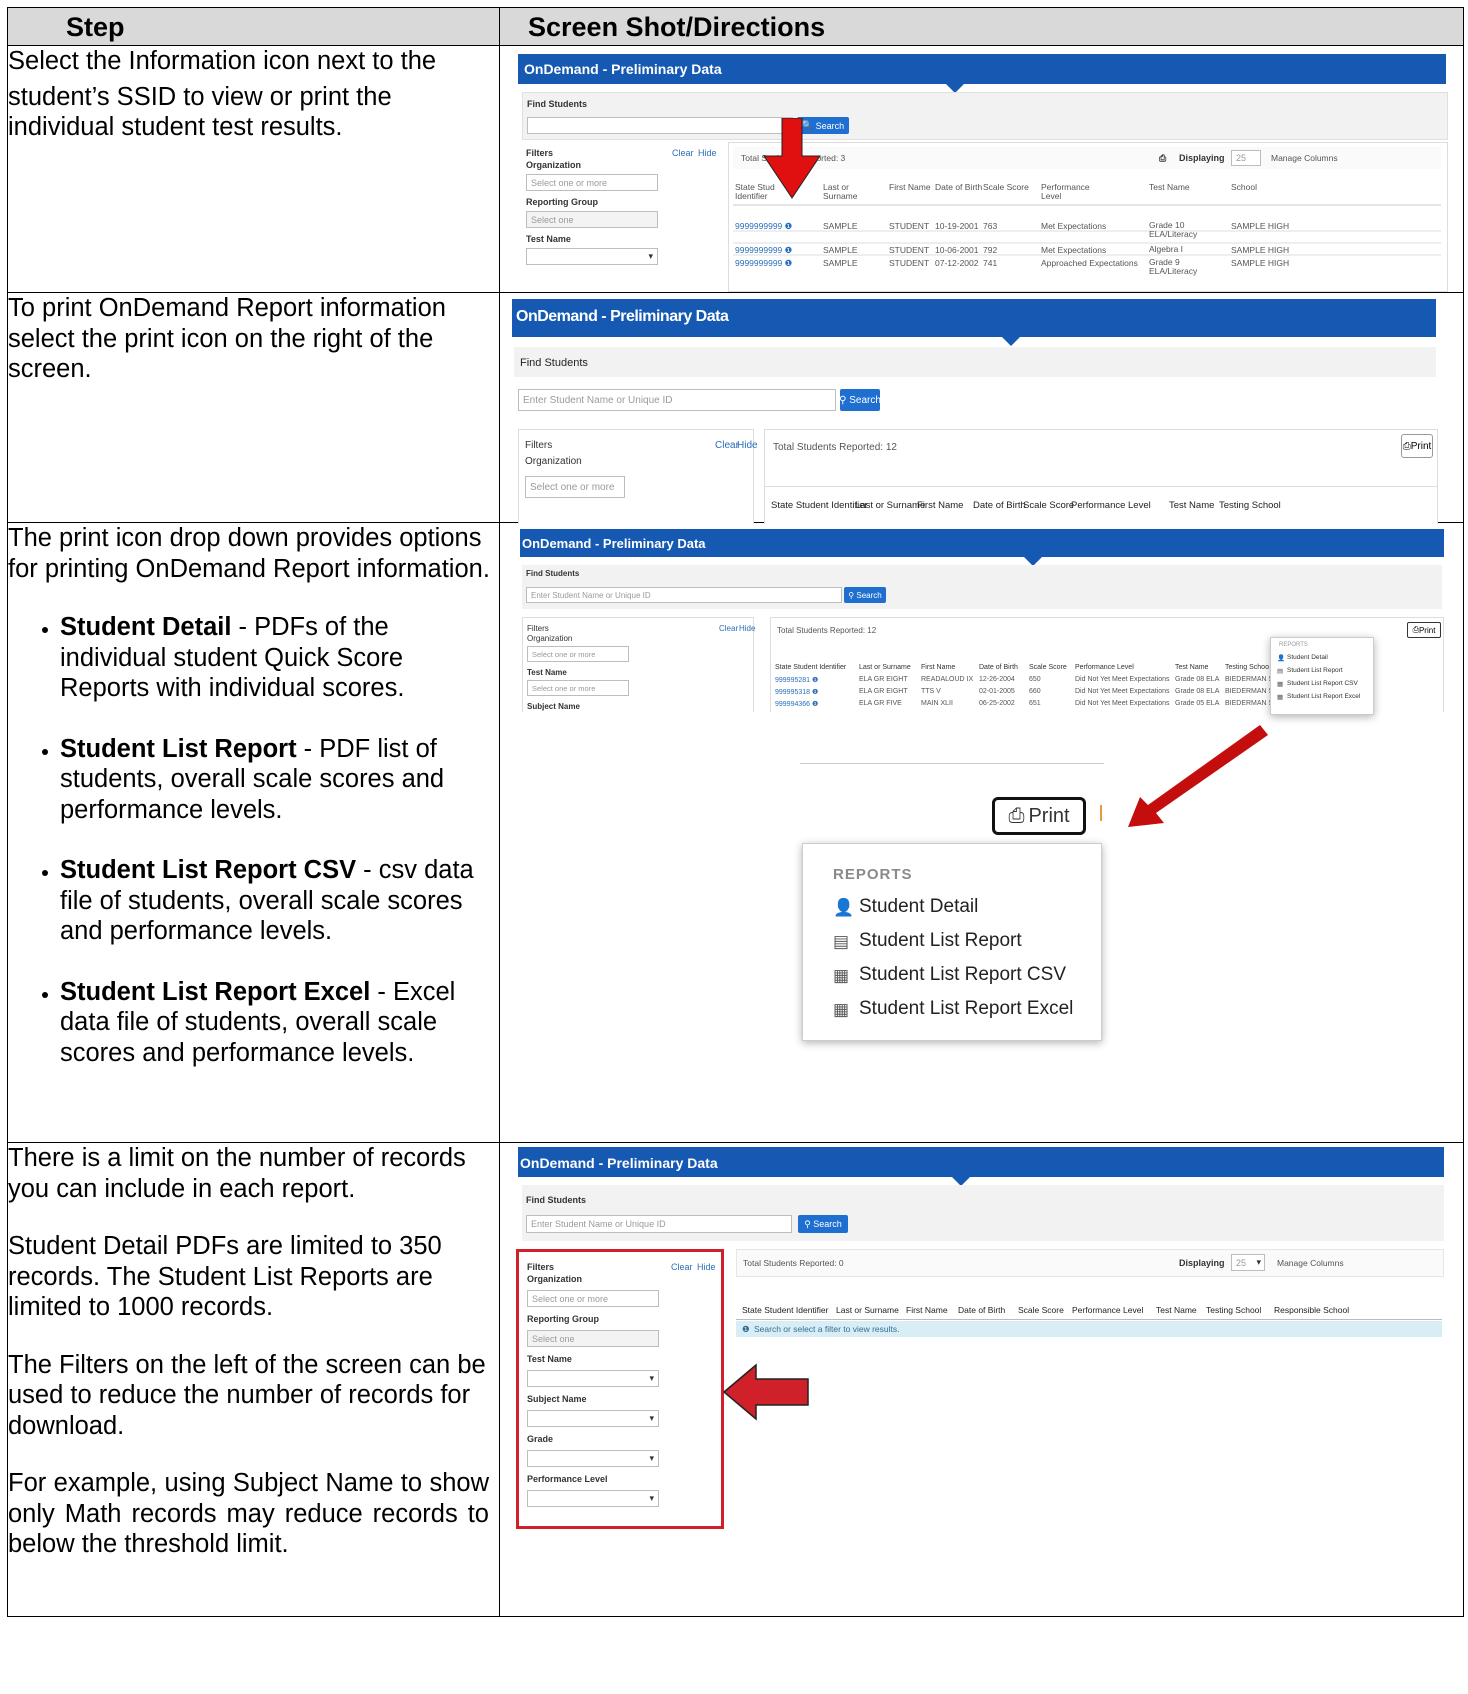 This screenshot has height=1694, width=1468. Describe the element at coordinates (1427, 630) in the screenshot. I see `print-label: Print` at that location.